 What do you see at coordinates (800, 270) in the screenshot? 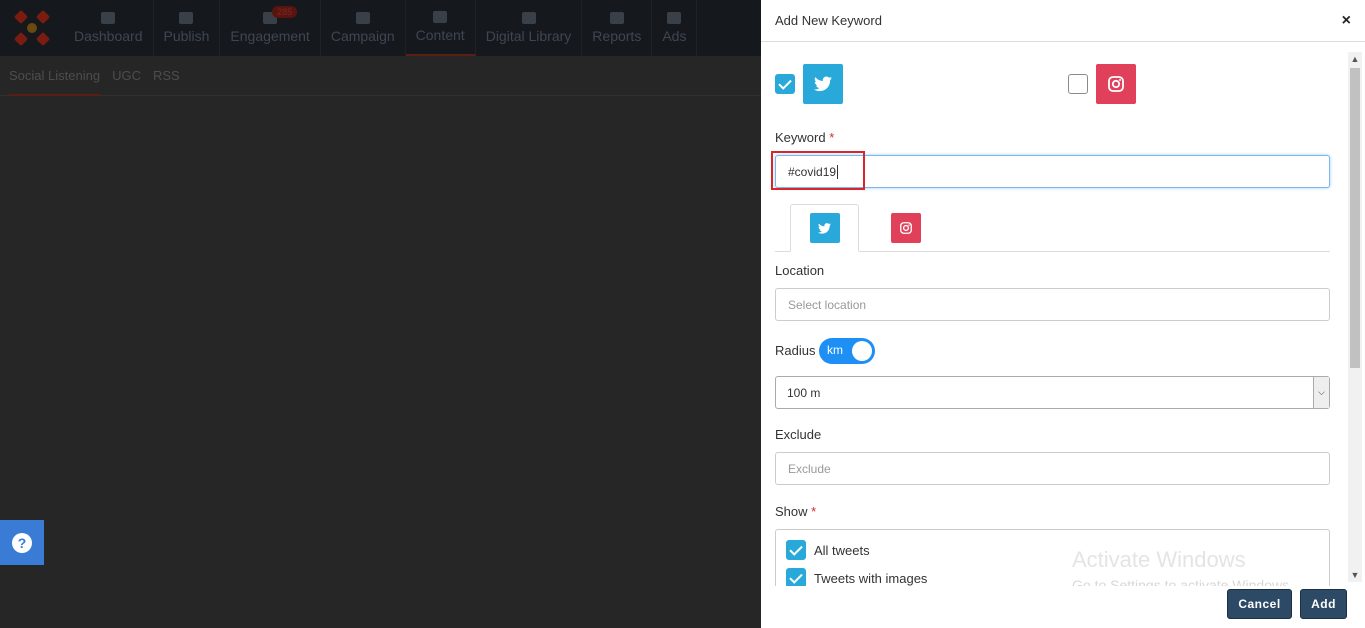
I see `location-label: Location` at bounding box center [800, 270].